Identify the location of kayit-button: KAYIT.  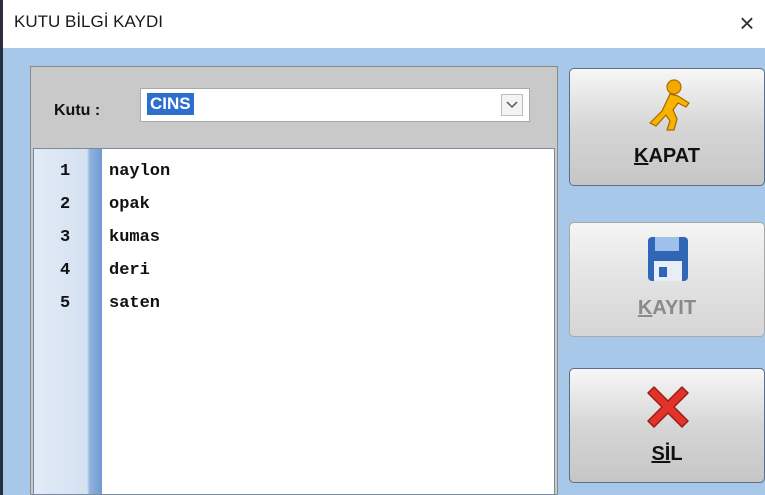
(667, 279).